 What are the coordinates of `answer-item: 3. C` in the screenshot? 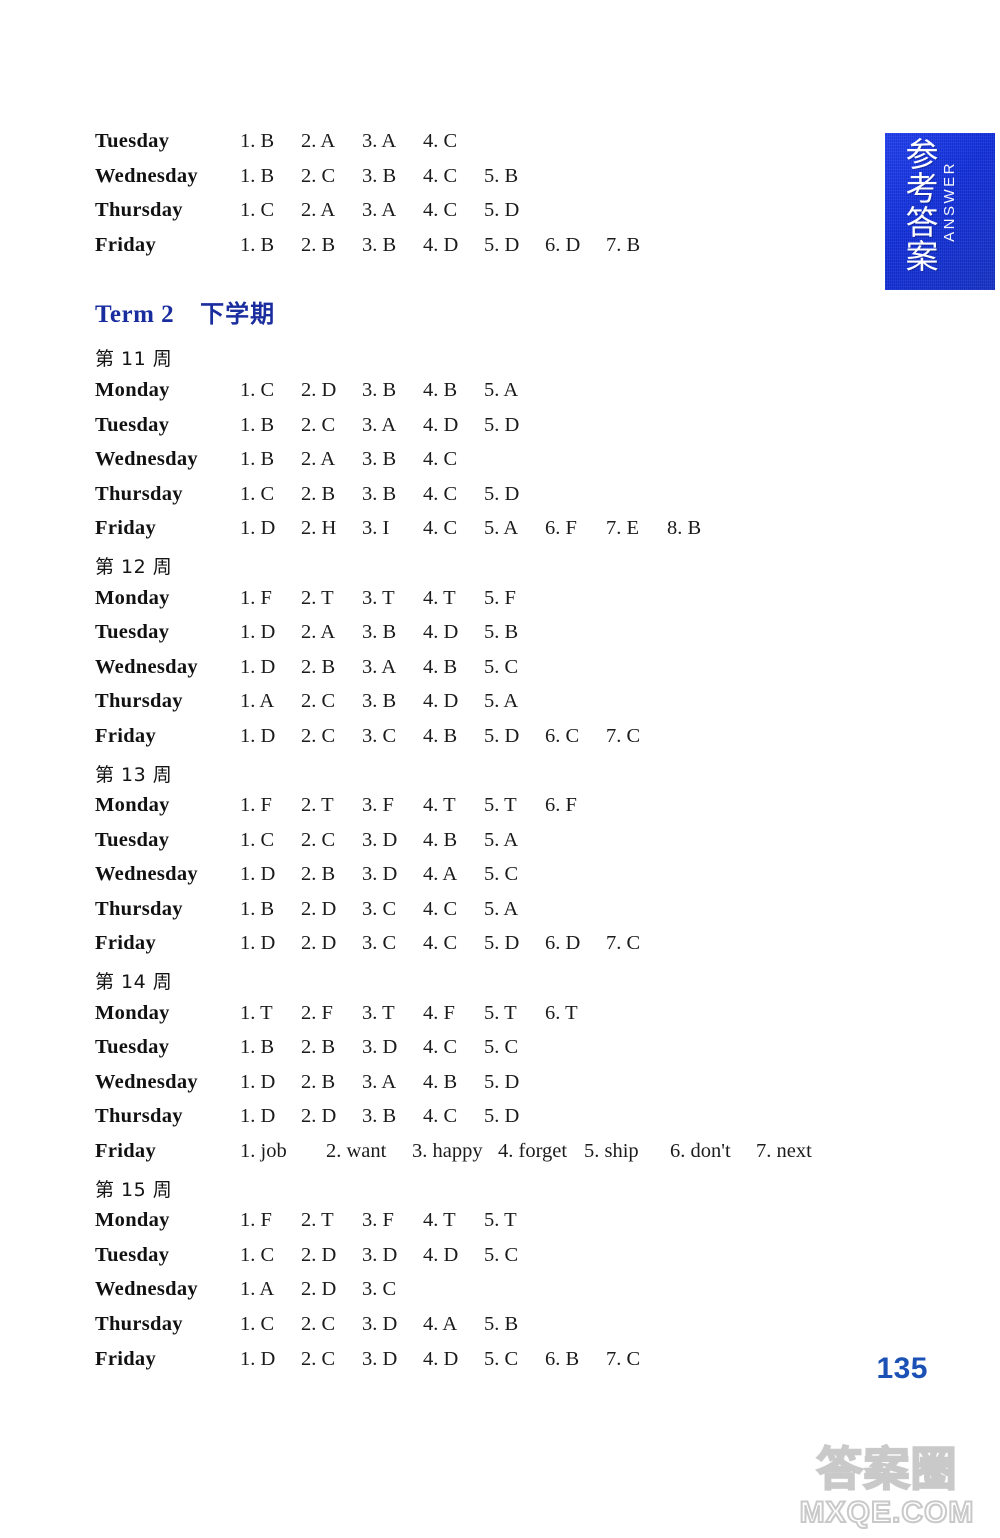 It's located at (379, 735).